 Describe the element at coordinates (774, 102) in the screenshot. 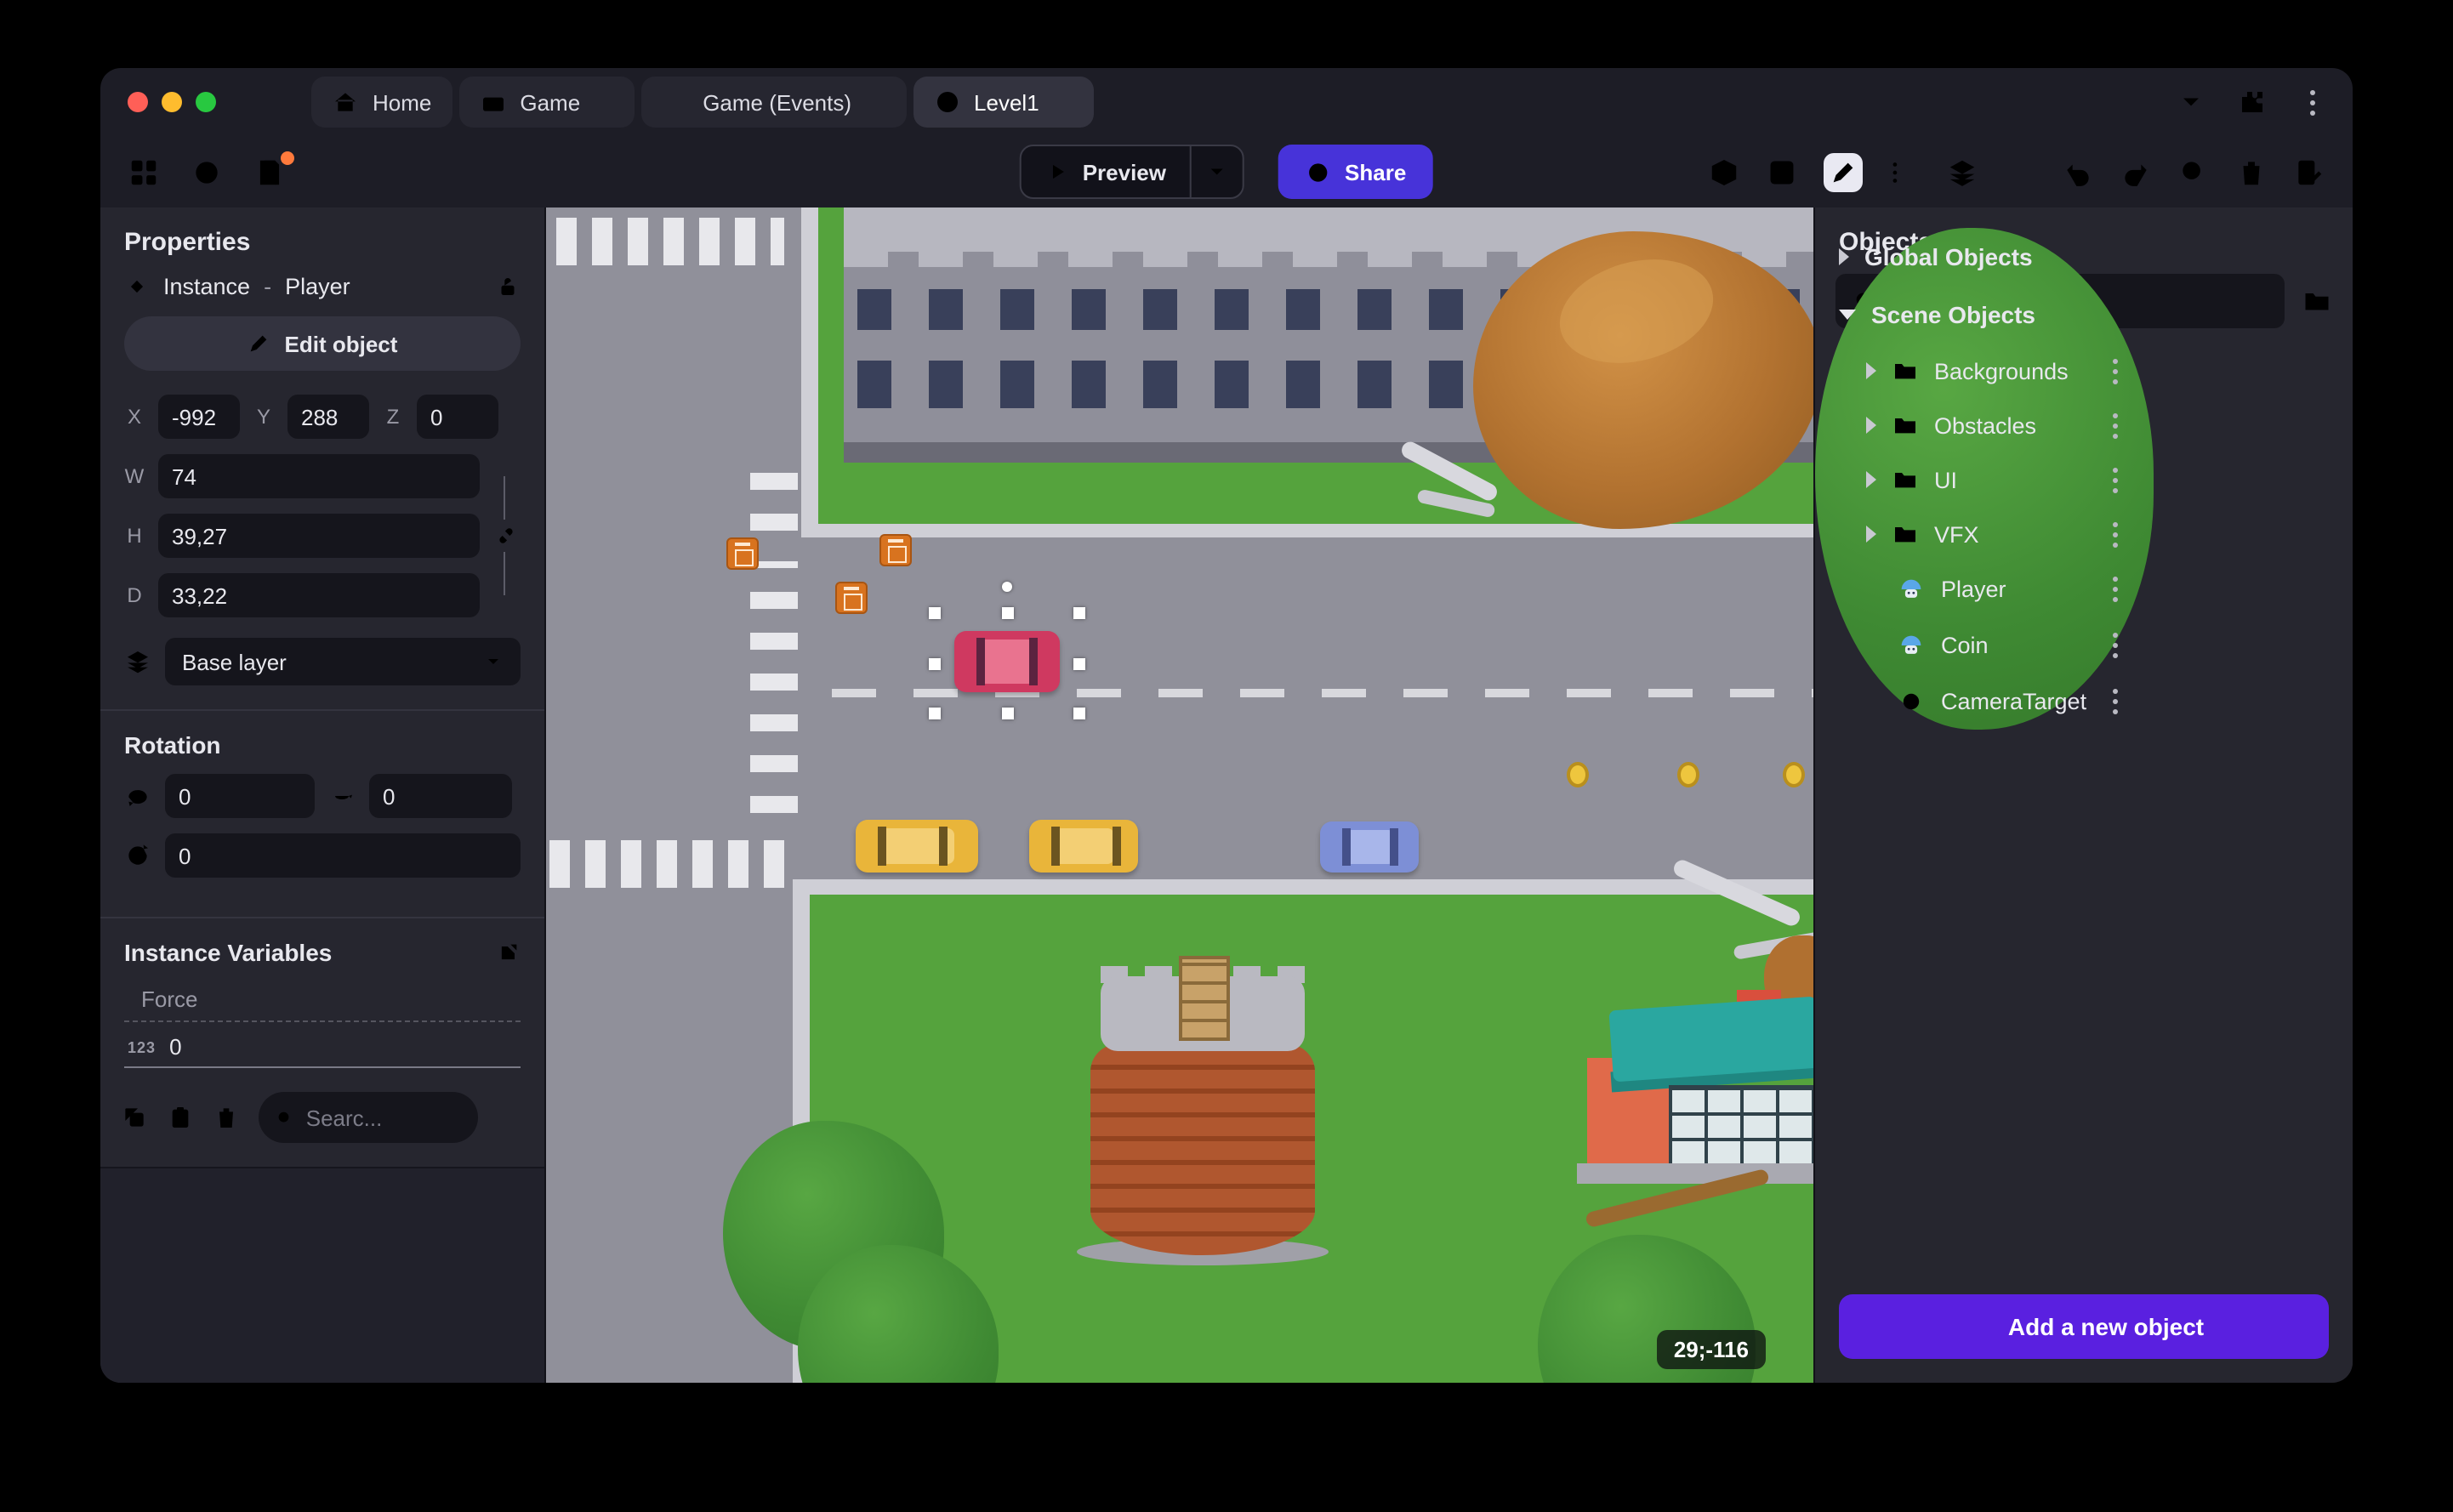

I see `tab-game-events: Game (Events)` at that location.